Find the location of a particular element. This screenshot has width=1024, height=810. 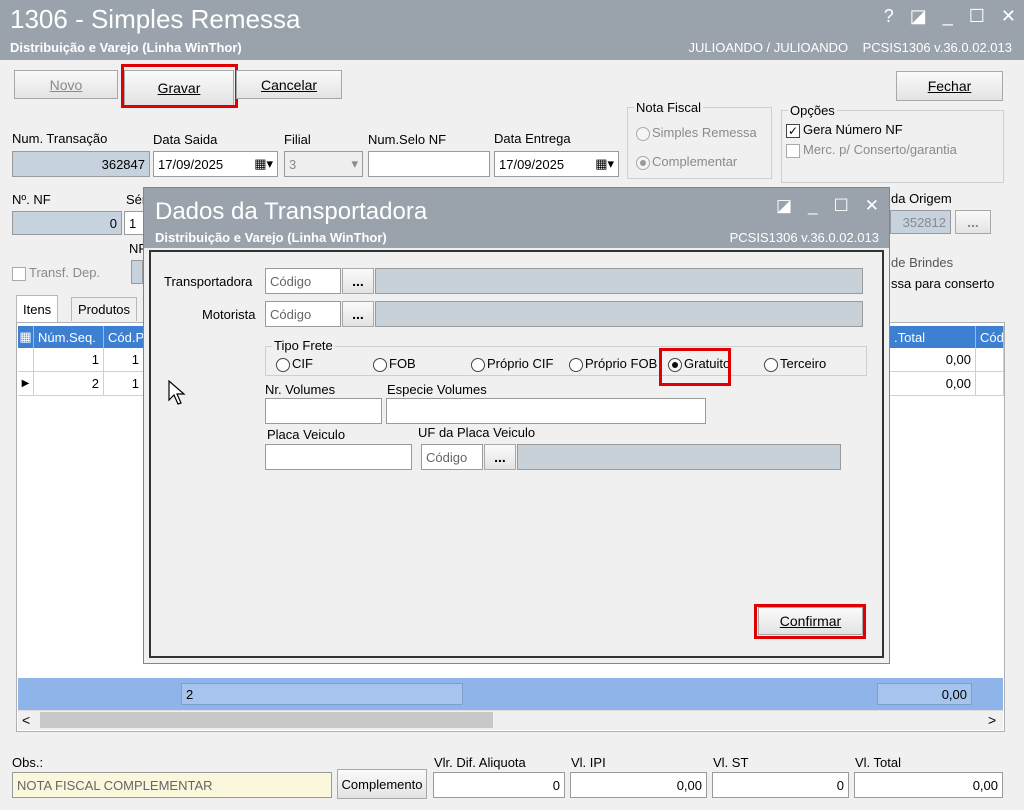

footer-total: 0,00 is located at coordinates (924, 694).